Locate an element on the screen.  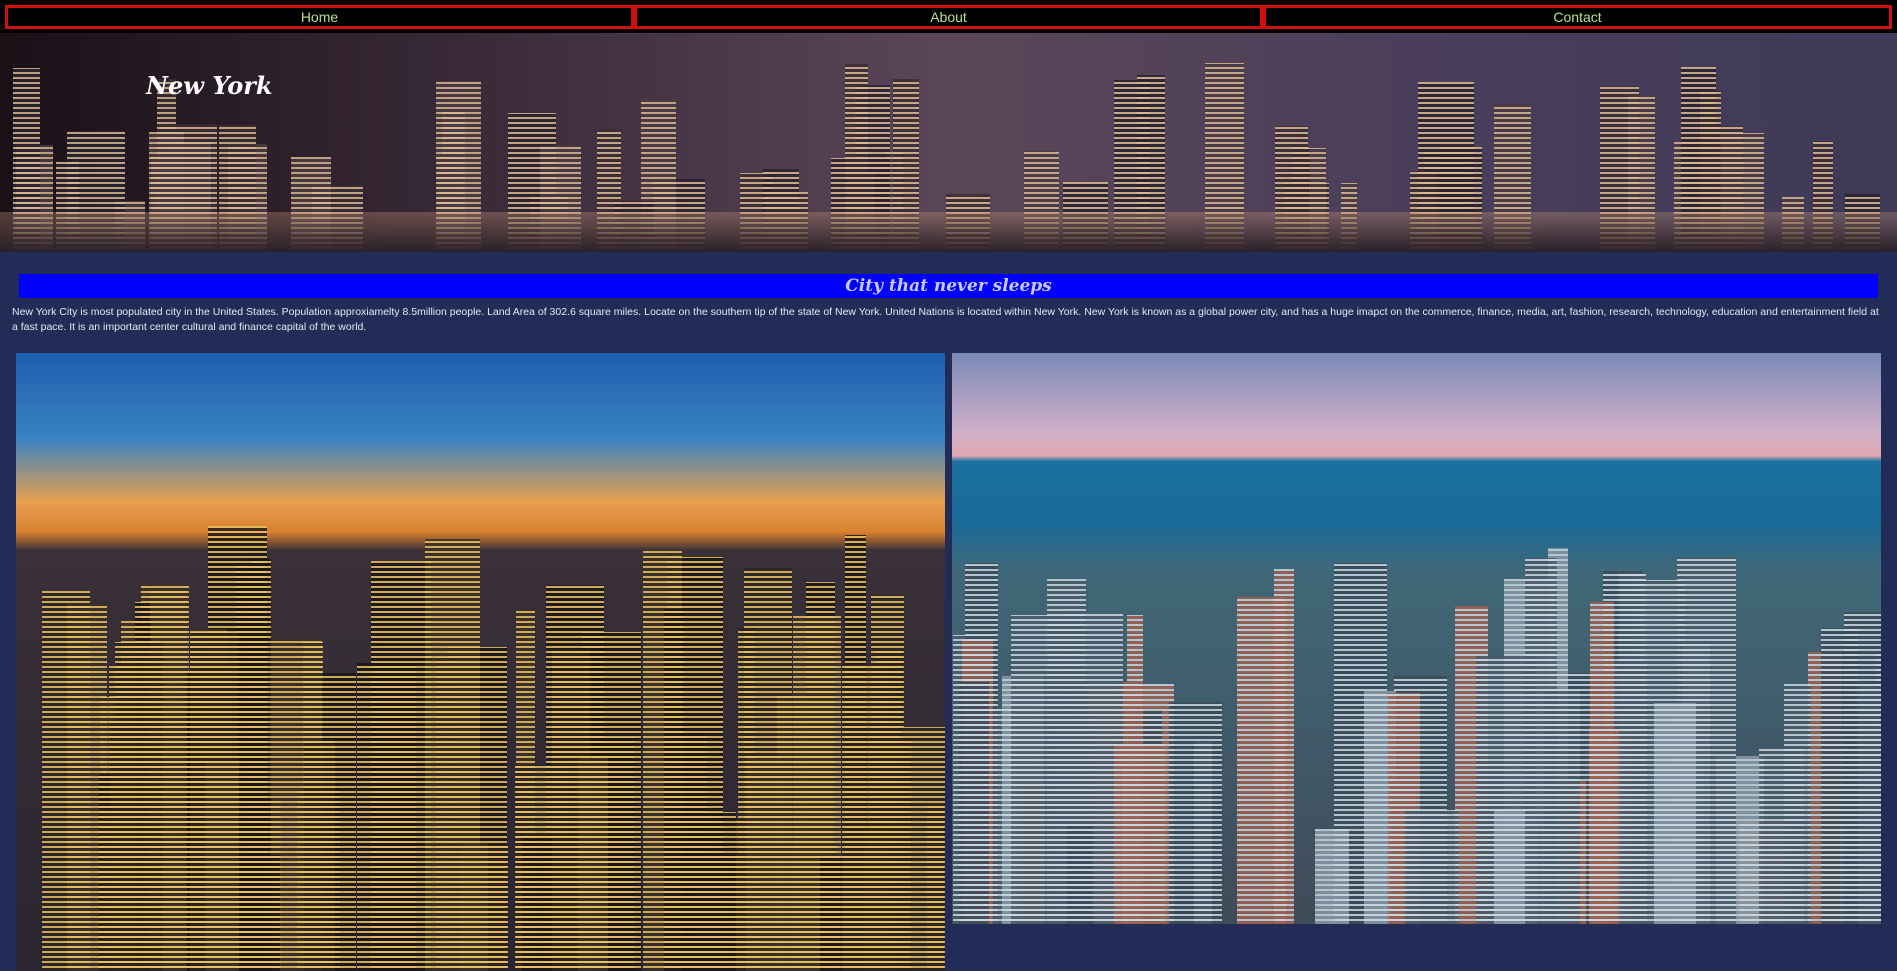
nav-about: About is located at coordinates (948, 17).